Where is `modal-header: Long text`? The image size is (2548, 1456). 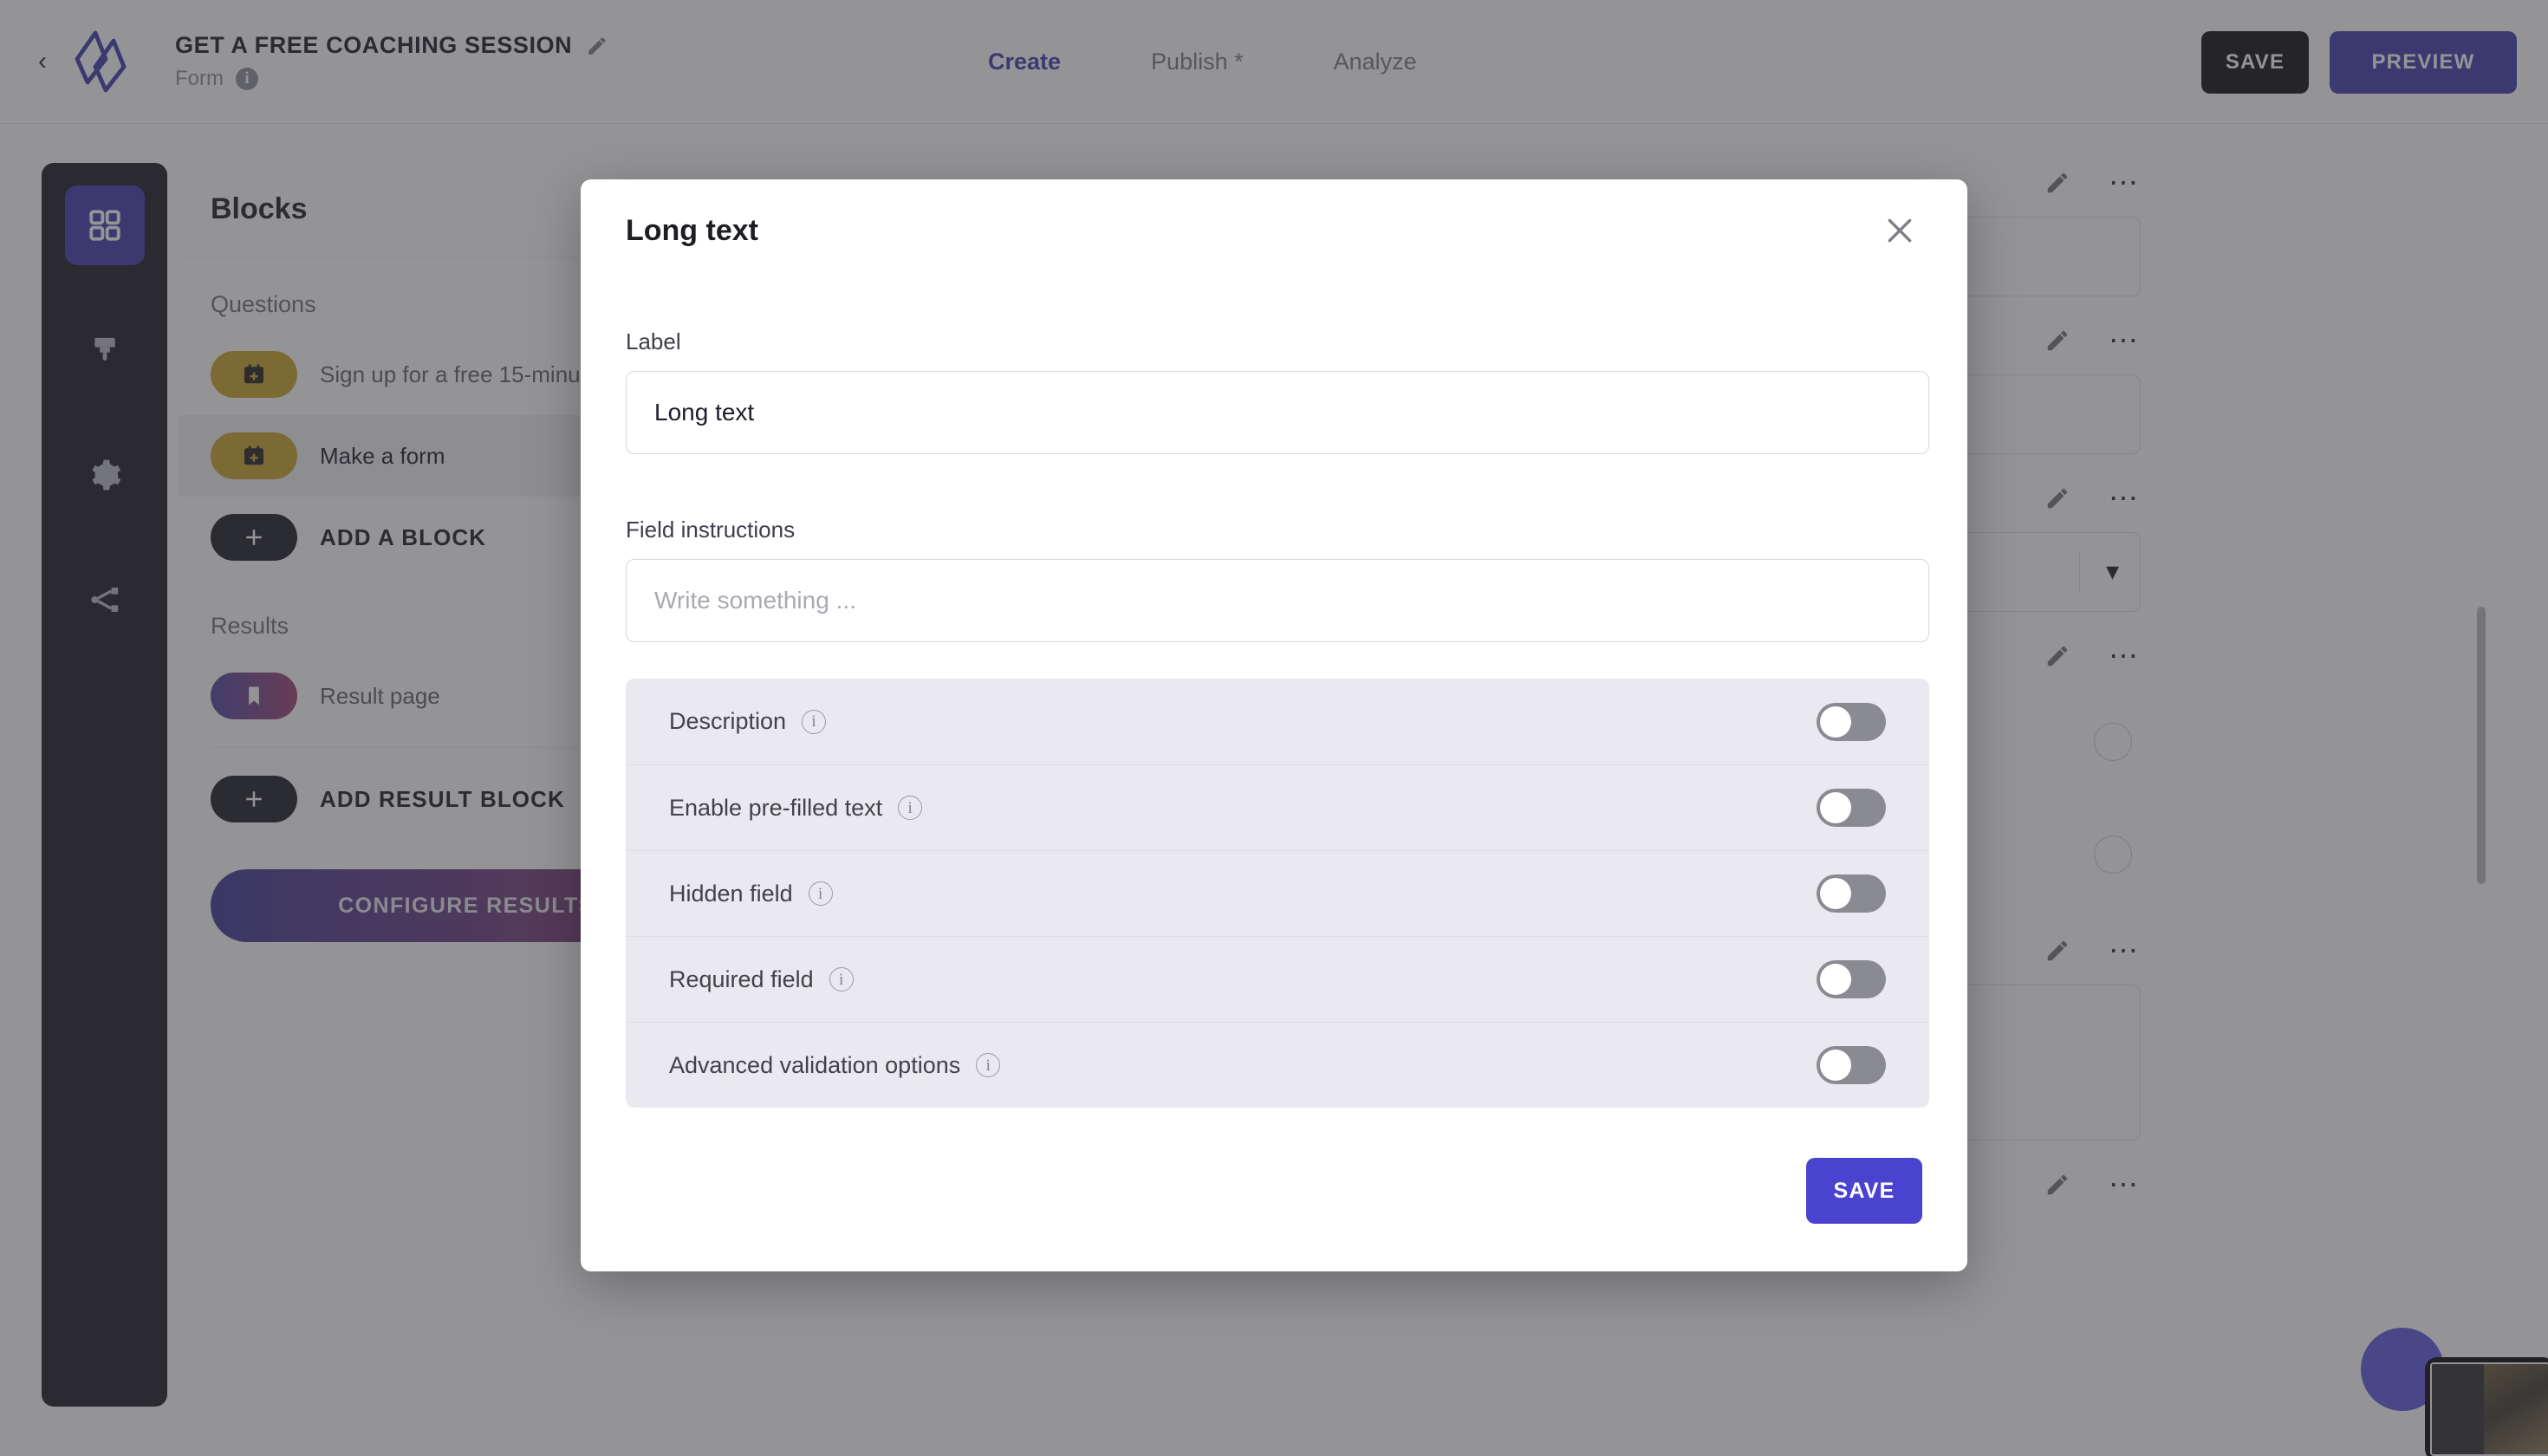
modal-header: Long text is located at coordinates (1274, 230).